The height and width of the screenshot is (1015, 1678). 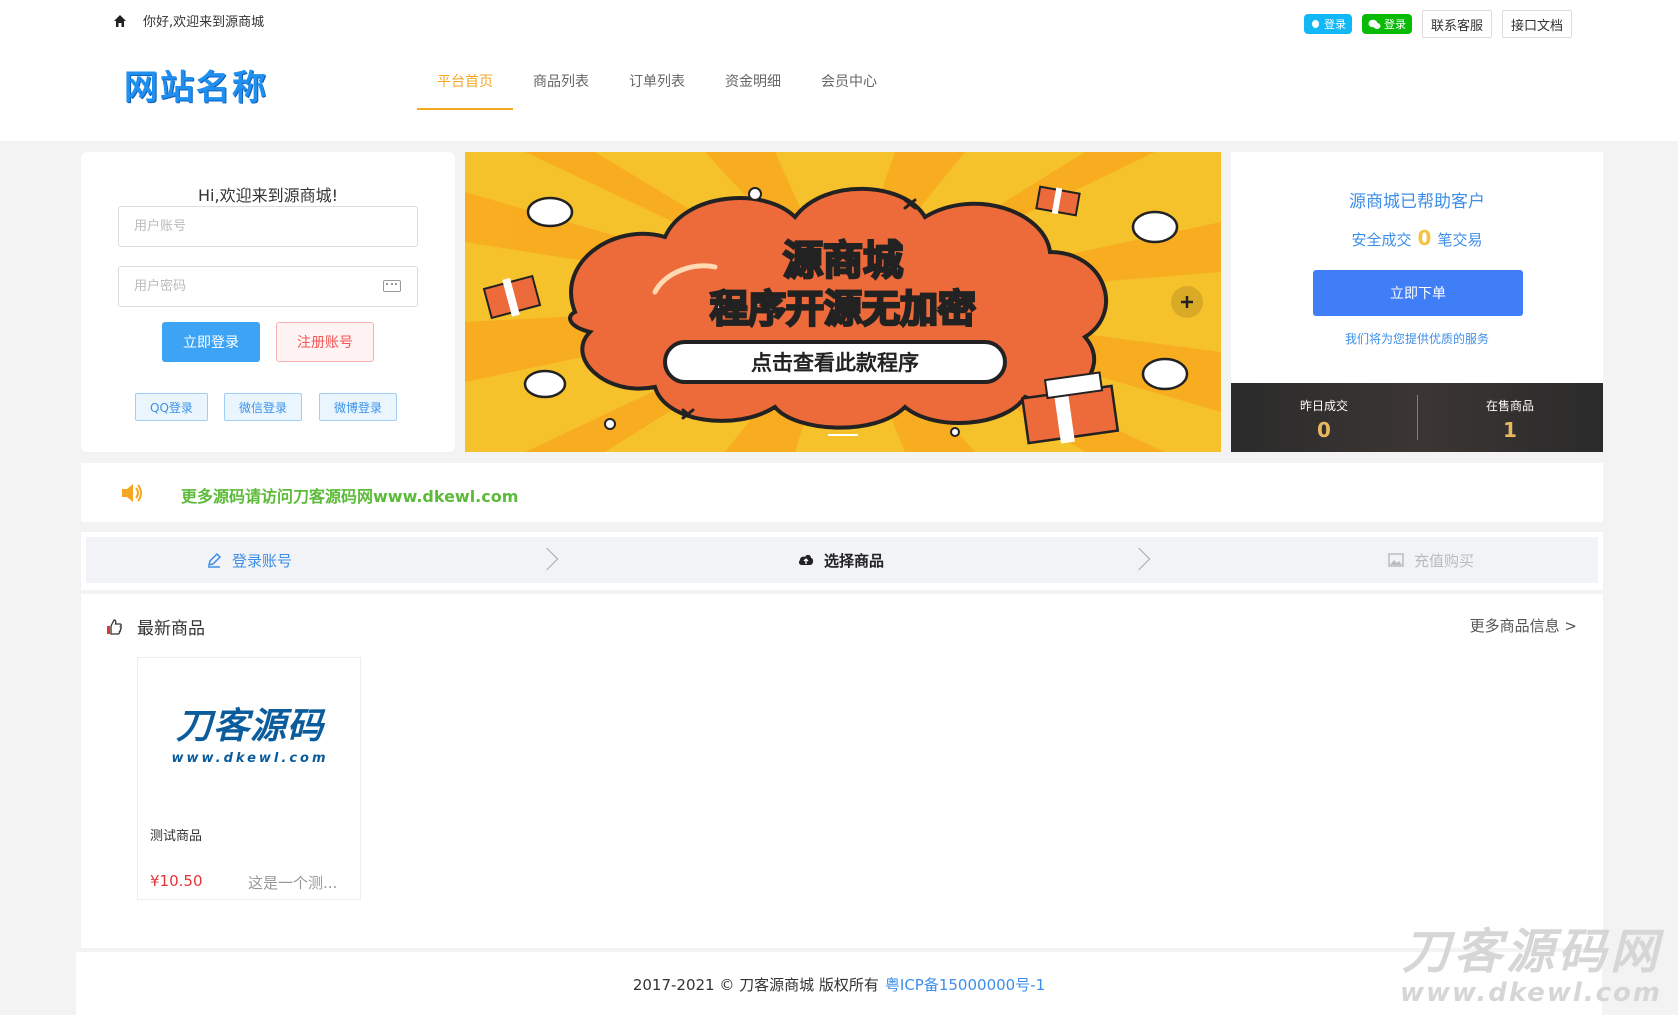 What do you see at coordinates (392, 286) in the screenshot?
I see `keyboard-icon` at bounding box center [392, 286].